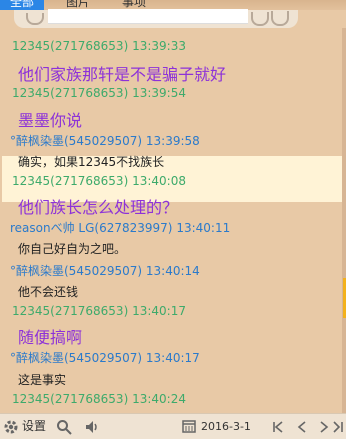  I want to click on search-options-icon, so click(280, 18).